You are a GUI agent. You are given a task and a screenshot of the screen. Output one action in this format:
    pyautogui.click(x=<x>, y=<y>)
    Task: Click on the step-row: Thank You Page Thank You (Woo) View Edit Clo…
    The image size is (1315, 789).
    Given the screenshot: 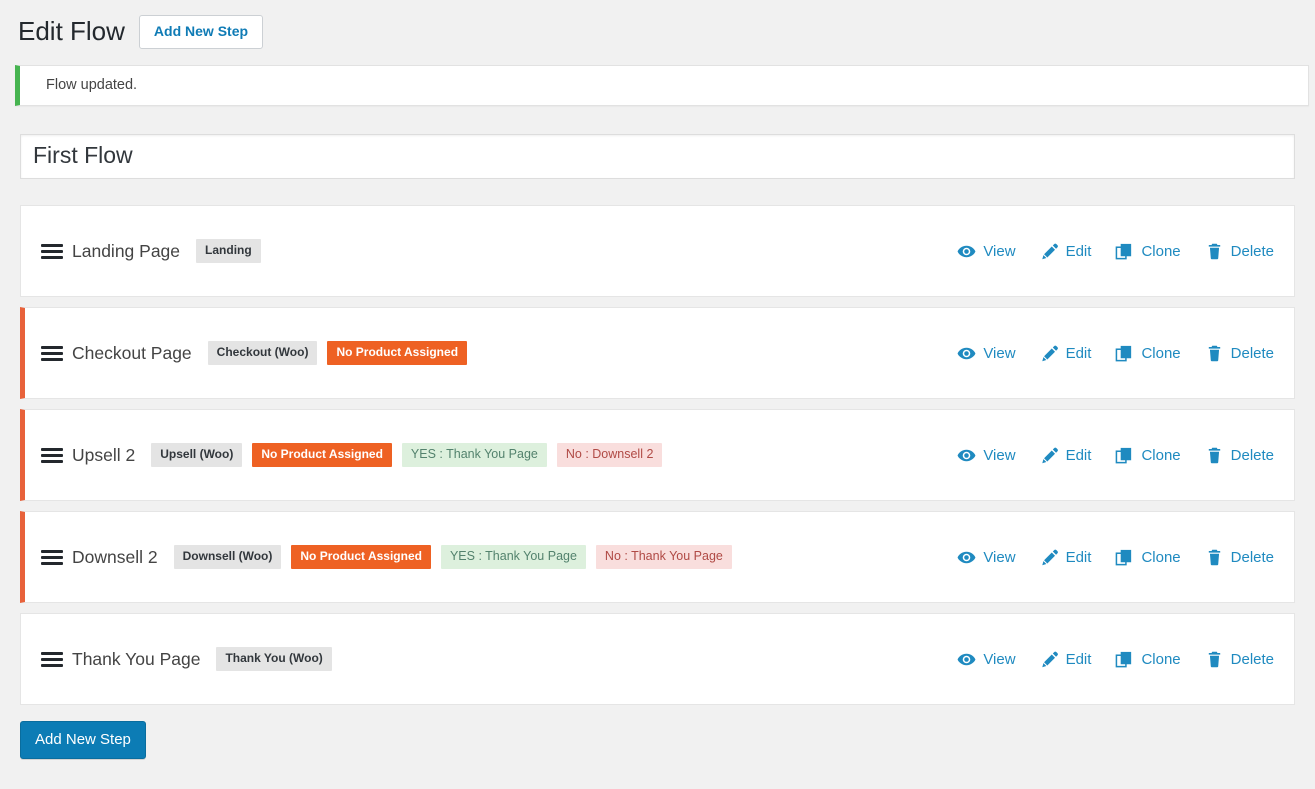 What is the action you would take?
    pyautogui.click(x=657, y=659)
    